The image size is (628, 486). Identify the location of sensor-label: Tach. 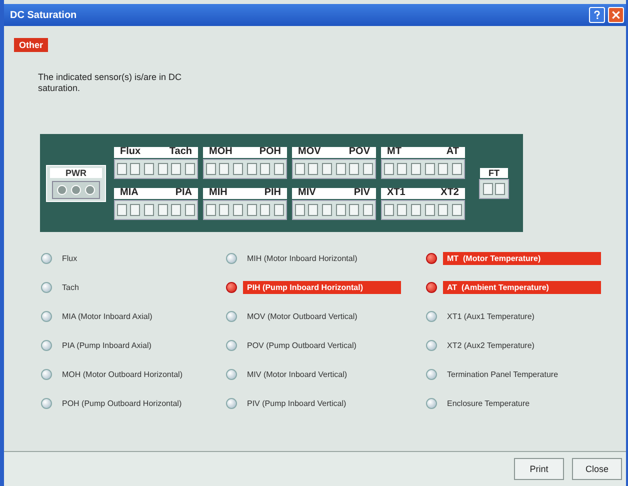
(70, 288).